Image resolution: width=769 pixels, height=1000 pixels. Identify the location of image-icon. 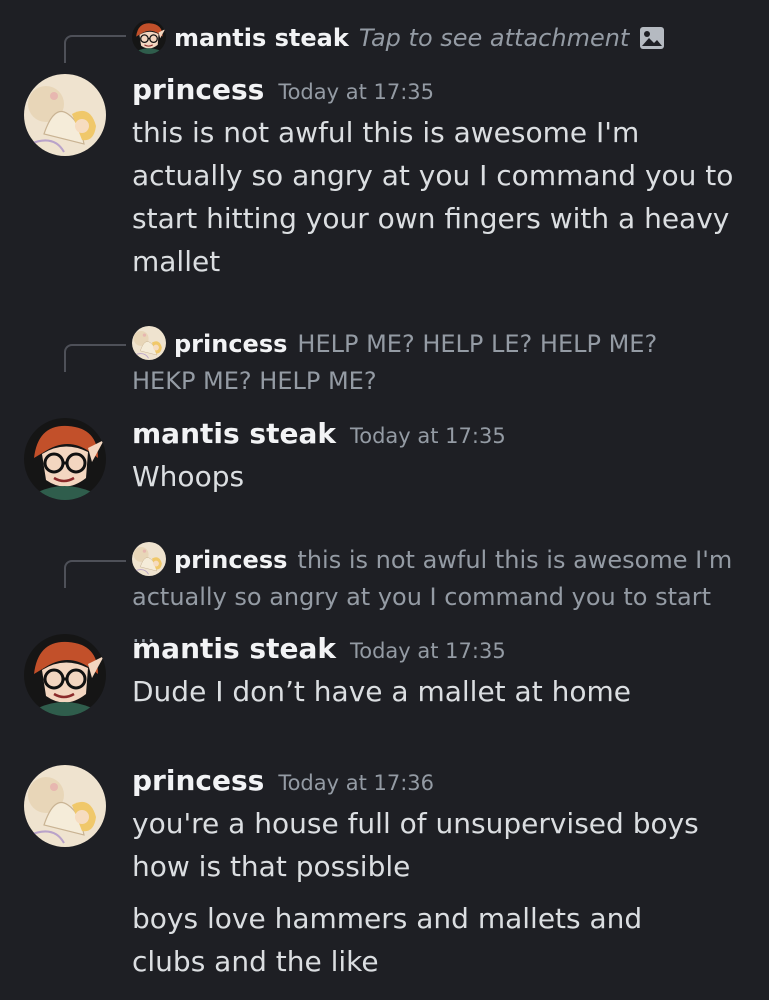
(652, 36).